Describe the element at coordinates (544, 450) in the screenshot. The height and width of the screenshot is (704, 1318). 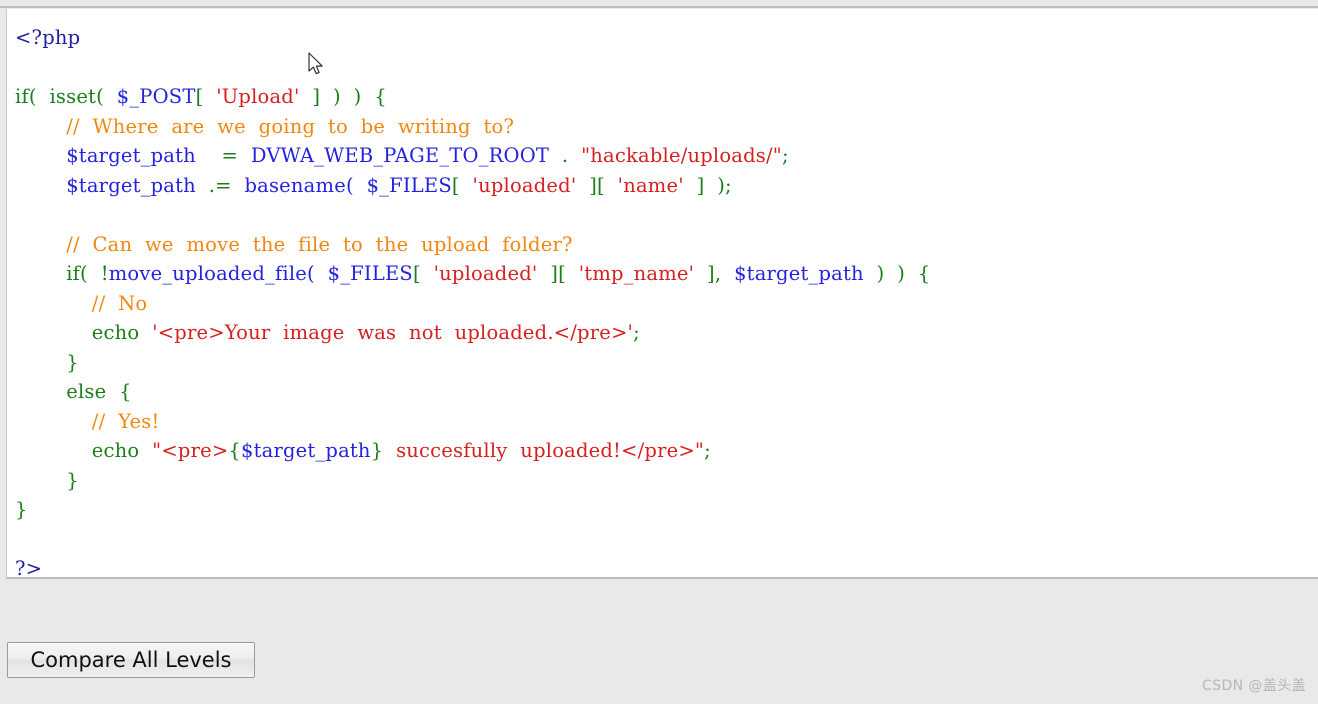
I see `string-success-close: succesfully uploaded!</pre>"` at that location.